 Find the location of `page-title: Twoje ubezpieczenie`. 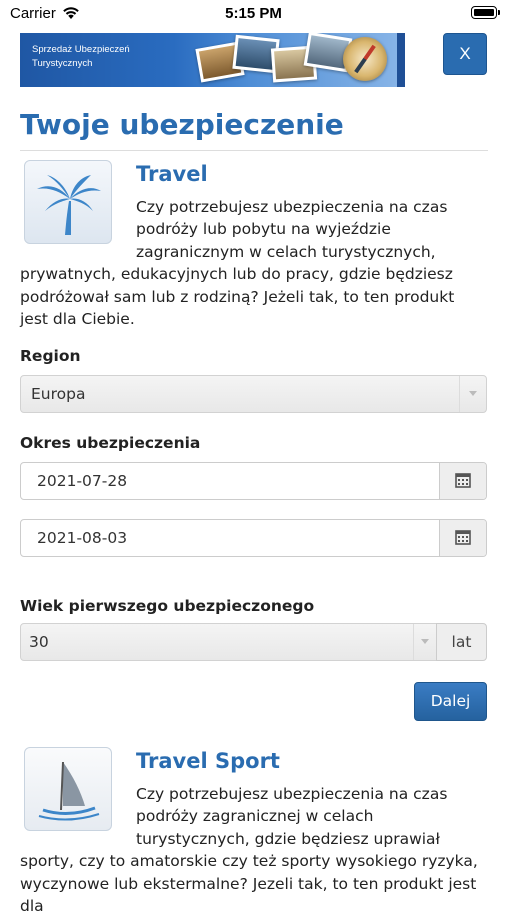

page-title: Twoje ubezpieczenie is located at coordinates (182, 124).